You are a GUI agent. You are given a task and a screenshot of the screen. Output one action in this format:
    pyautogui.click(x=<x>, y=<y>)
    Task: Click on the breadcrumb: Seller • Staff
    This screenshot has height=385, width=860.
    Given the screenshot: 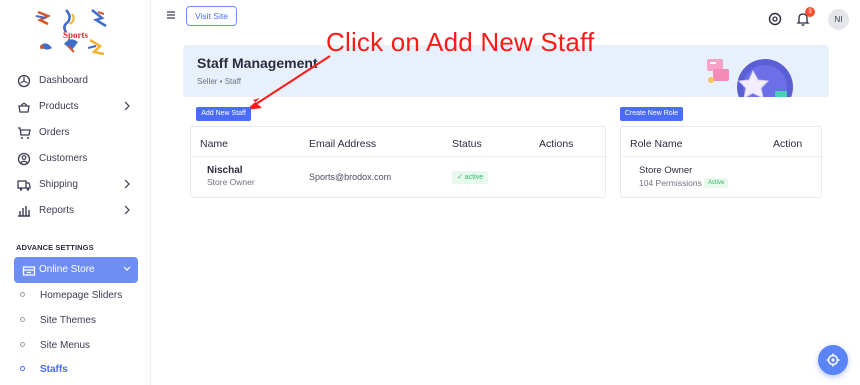 What is the action you would take?
    pyautogui.click(x=219, y=81)
    